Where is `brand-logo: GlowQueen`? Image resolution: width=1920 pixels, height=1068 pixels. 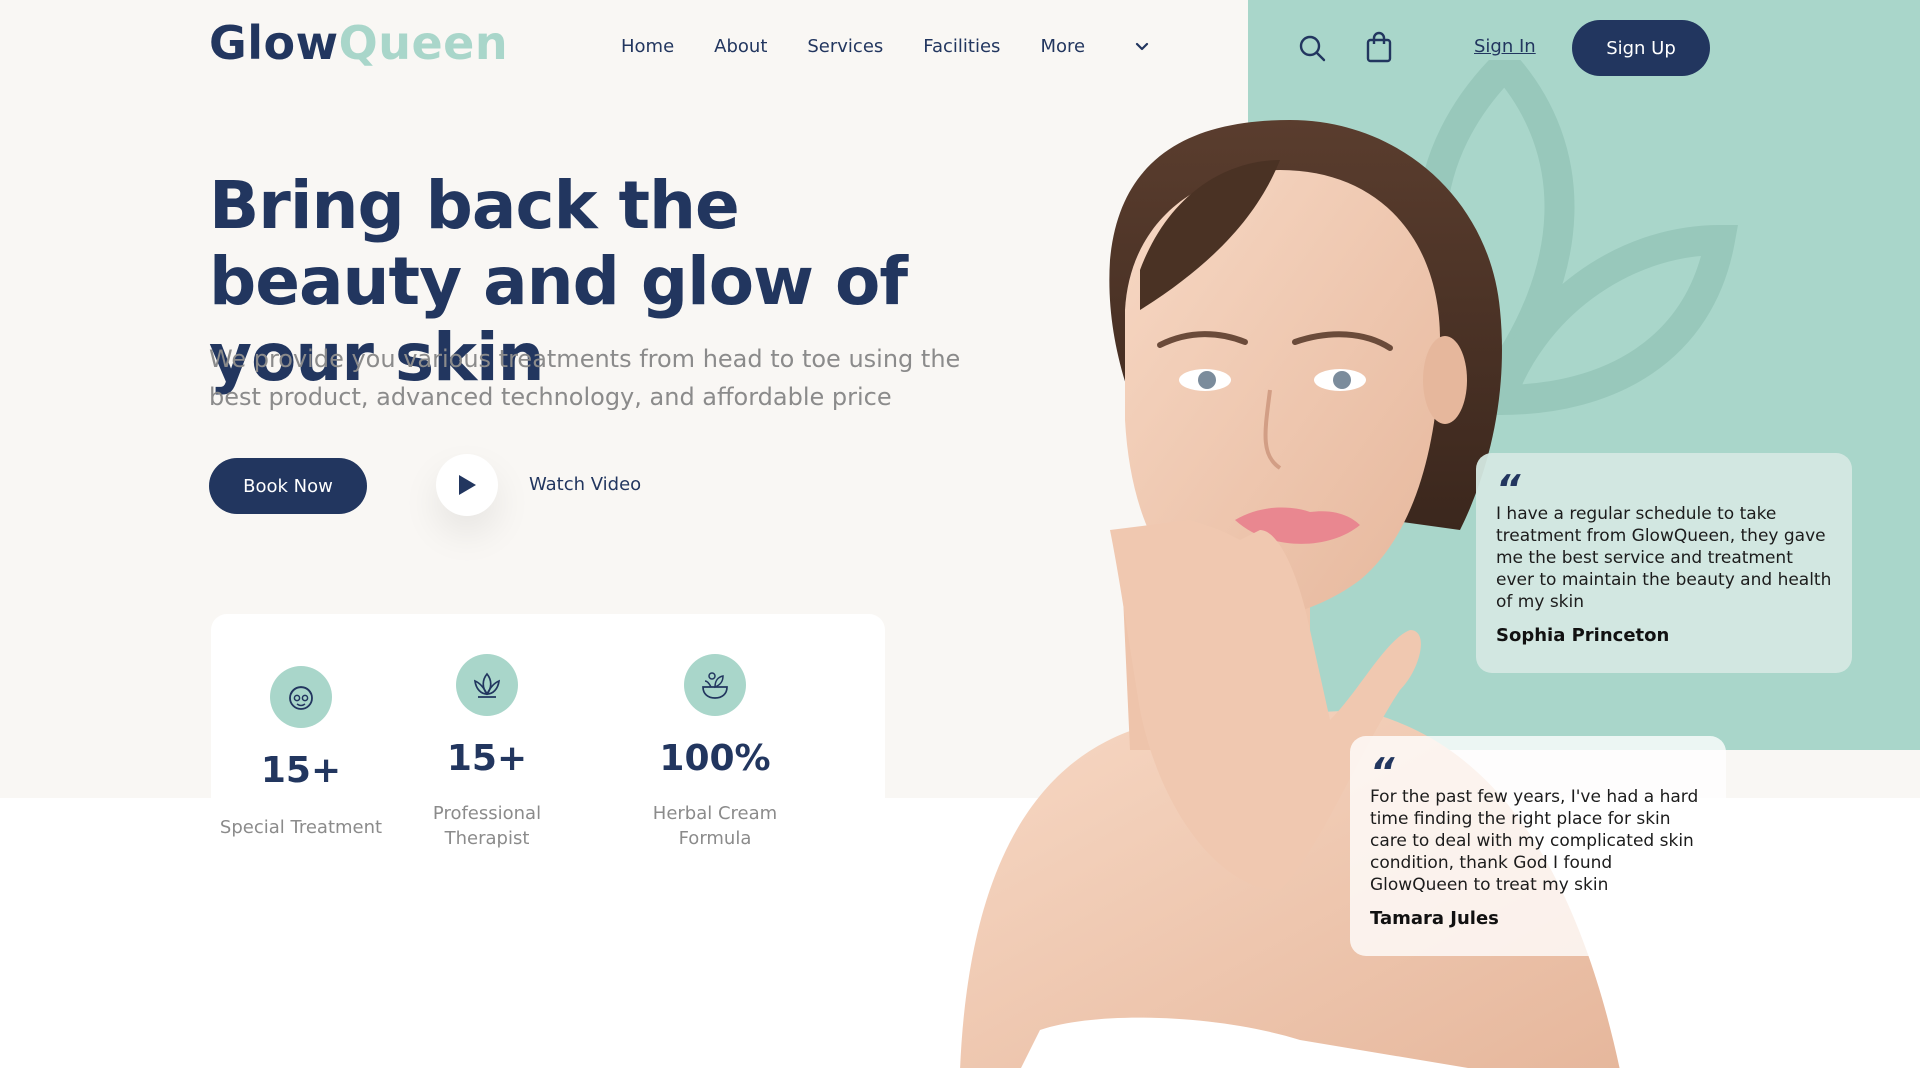 brand-logo: GlowQueen is located at coordinates (358, 43).